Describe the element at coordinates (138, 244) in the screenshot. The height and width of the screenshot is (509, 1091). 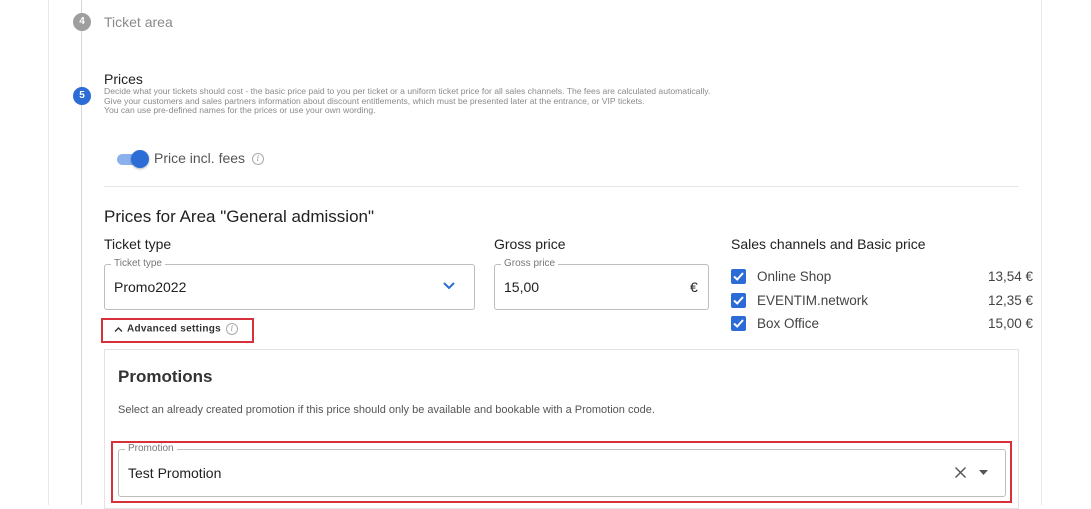
I see `ticket-type-column-header: Ticket type` at that location.